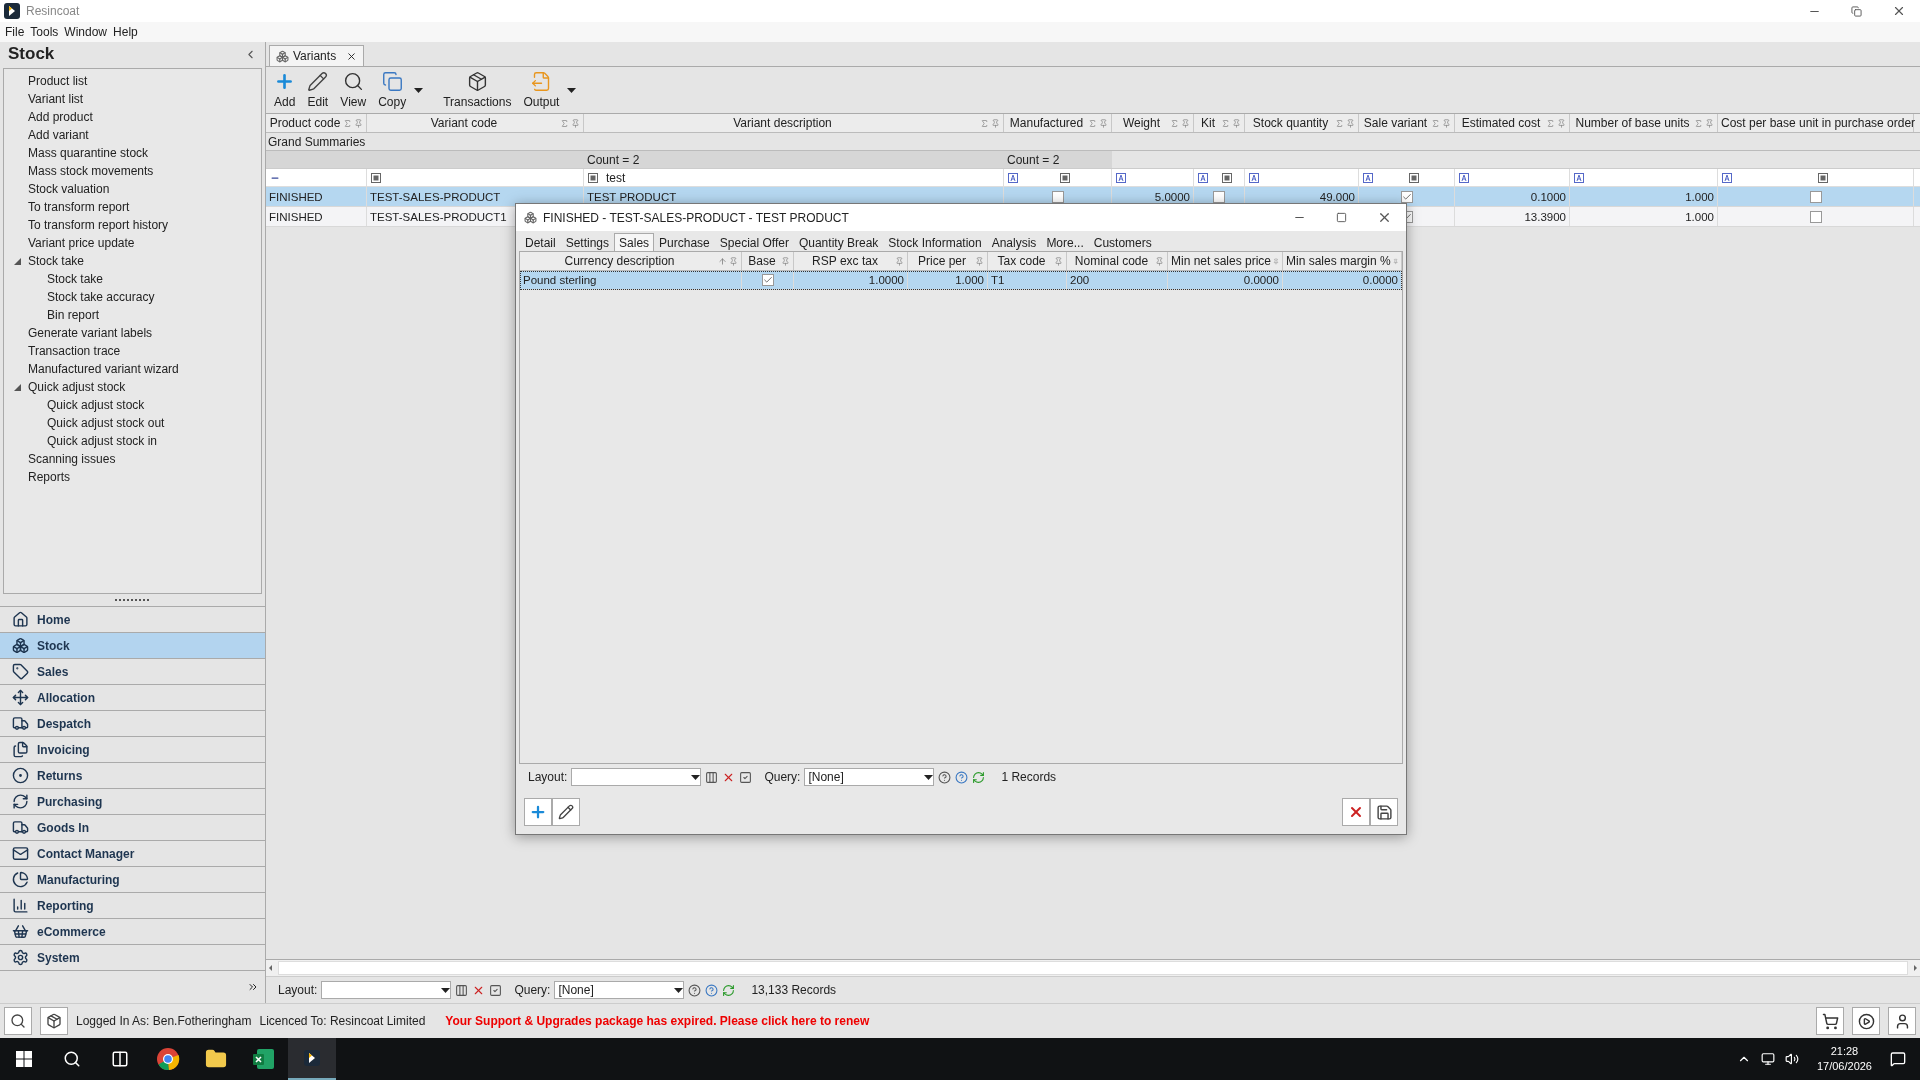 The image size is (1920, 1080). What do you see at coordinates (1117, 280) in the screenshot?
I see `table-cell: 200` at bounding box center [1117, 280].